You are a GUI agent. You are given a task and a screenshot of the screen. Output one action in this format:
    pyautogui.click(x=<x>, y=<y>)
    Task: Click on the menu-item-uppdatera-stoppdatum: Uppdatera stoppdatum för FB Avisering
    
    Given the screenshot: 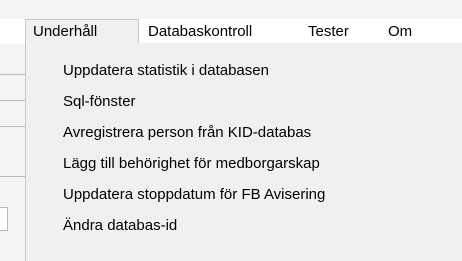 What is the action you would take?
    pyautogui.click(x=244, y=194)
    